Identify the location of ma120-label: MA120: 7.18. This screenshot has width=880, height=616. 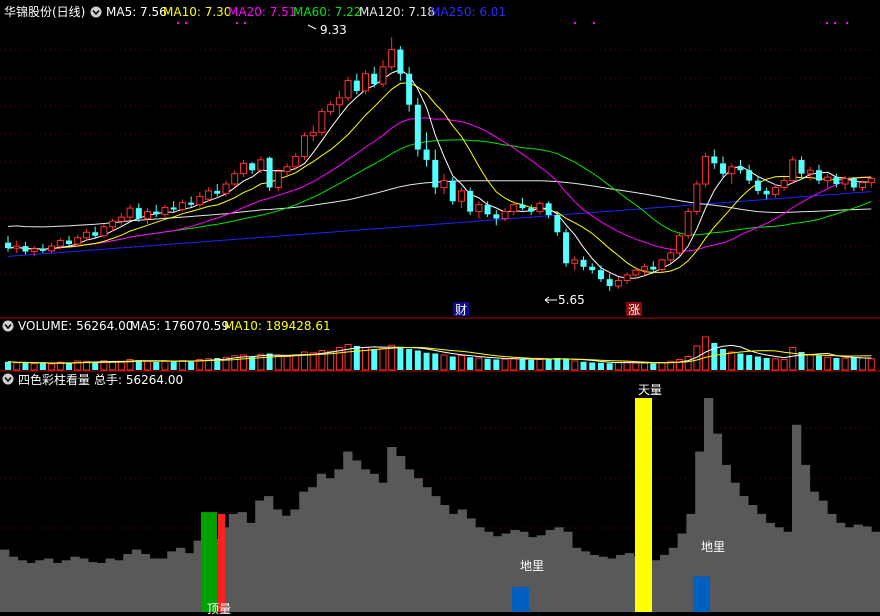
(397, 12).